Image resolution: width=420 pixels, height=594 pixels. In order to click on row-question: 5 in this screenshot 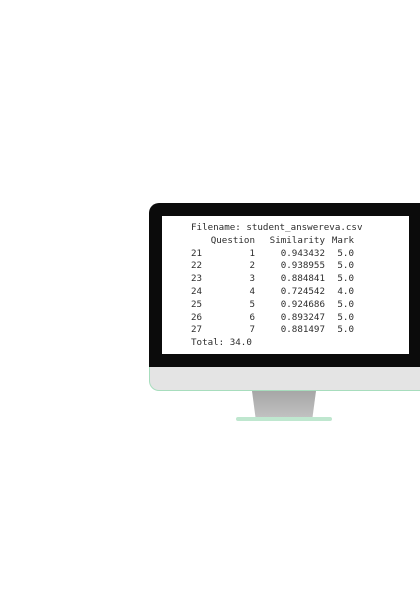, I will do `click(252, 304)`.